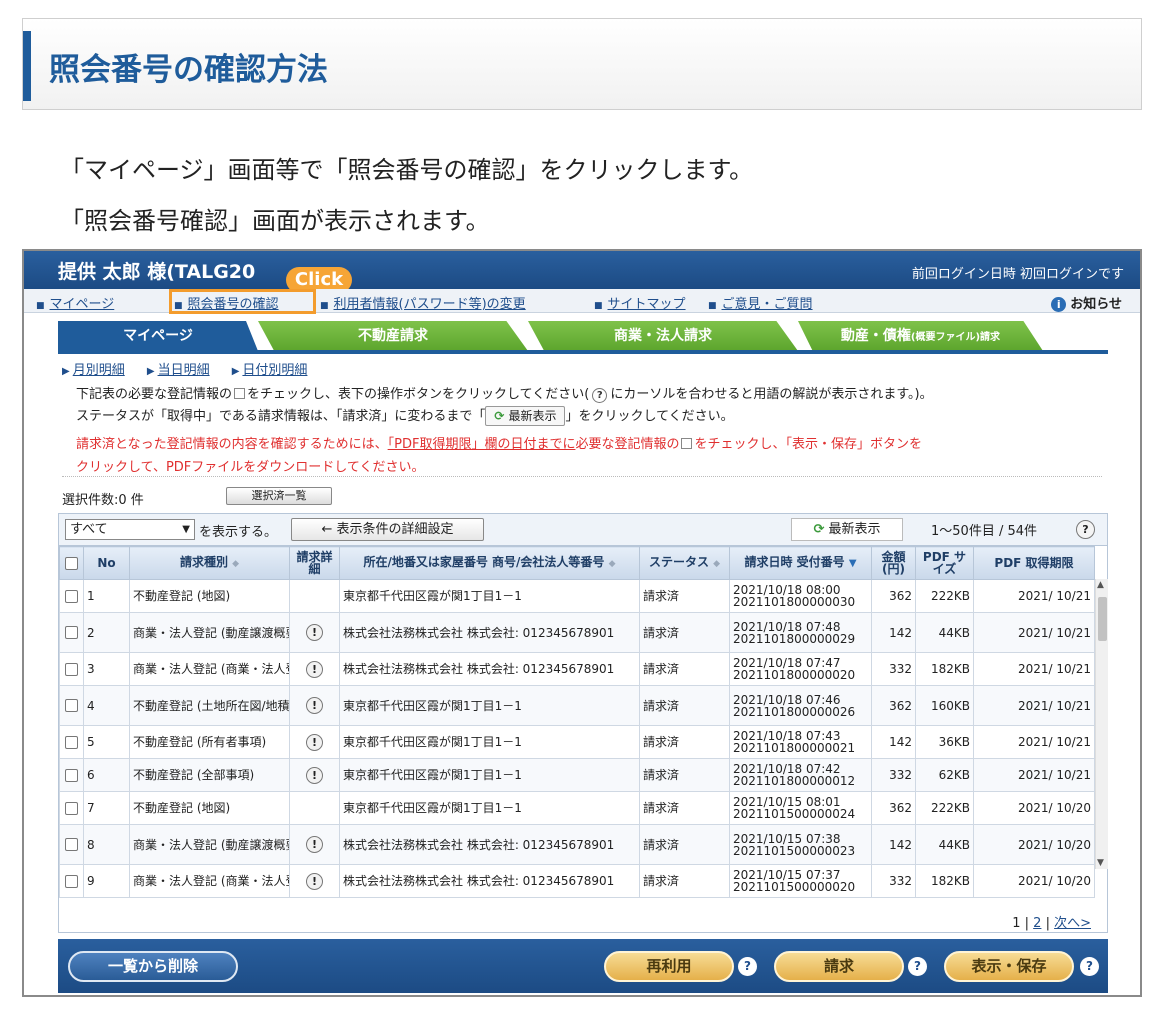 Image resolution: width=1162 pixels, height=1012 pixels. Describe the element at coordinates (186, 529) in the screenshot. I see `chevron-down-icon: ▼` at that location.